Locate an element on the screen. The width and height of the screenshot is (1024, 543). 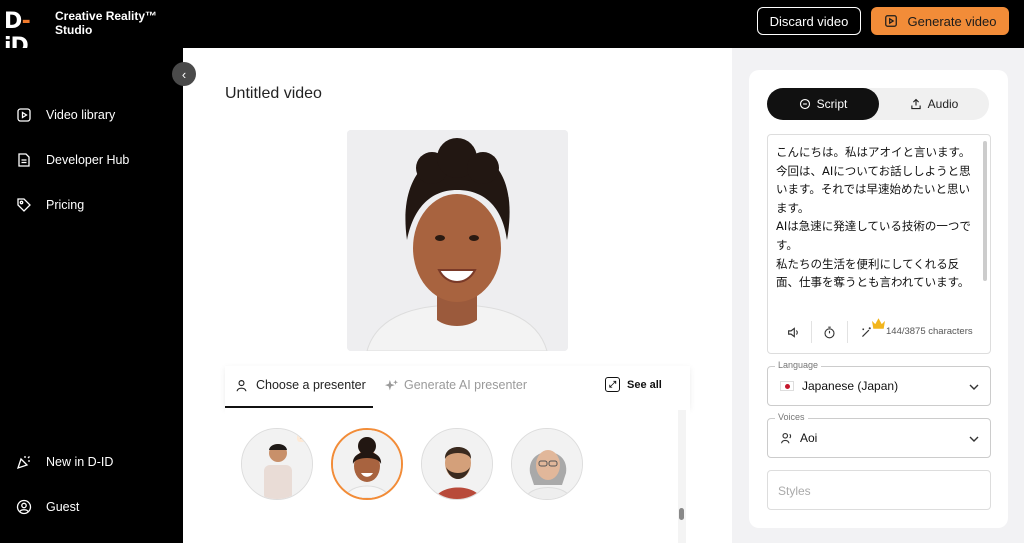
discard-video-button: Discard video is located at coordinates (809, 21).